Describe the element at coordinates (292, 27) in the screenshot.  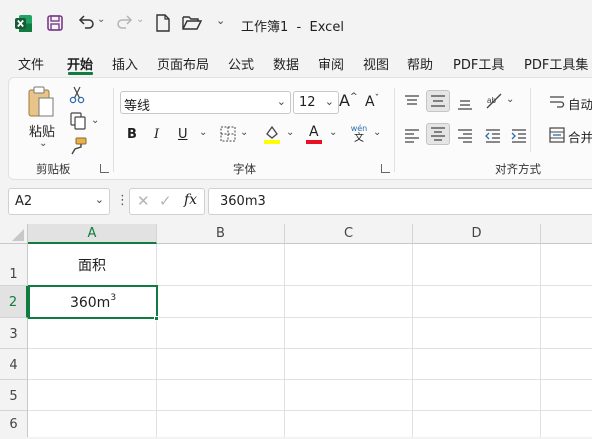
I see `window-title: 工作簿1 - Excel` at that location.